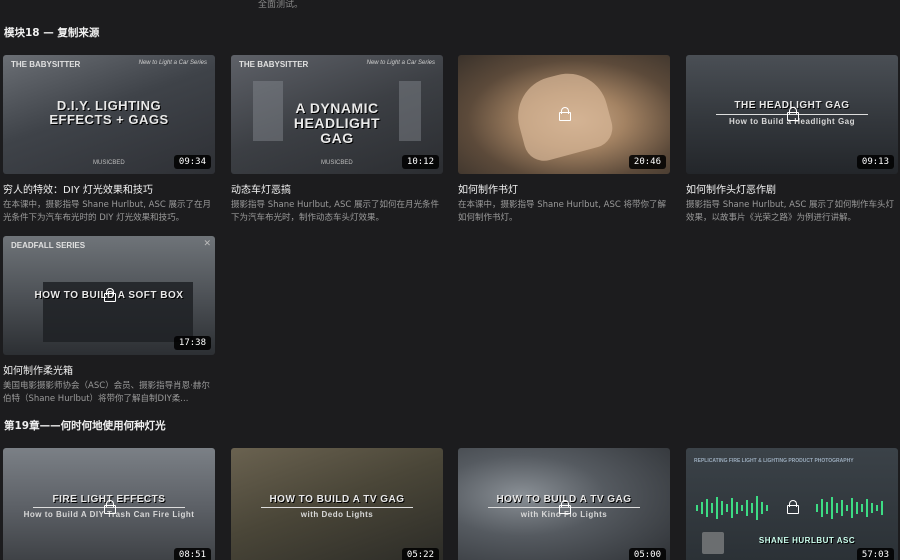  I want to click on lesson-title: 如何制作书灯, so click(564, 188).